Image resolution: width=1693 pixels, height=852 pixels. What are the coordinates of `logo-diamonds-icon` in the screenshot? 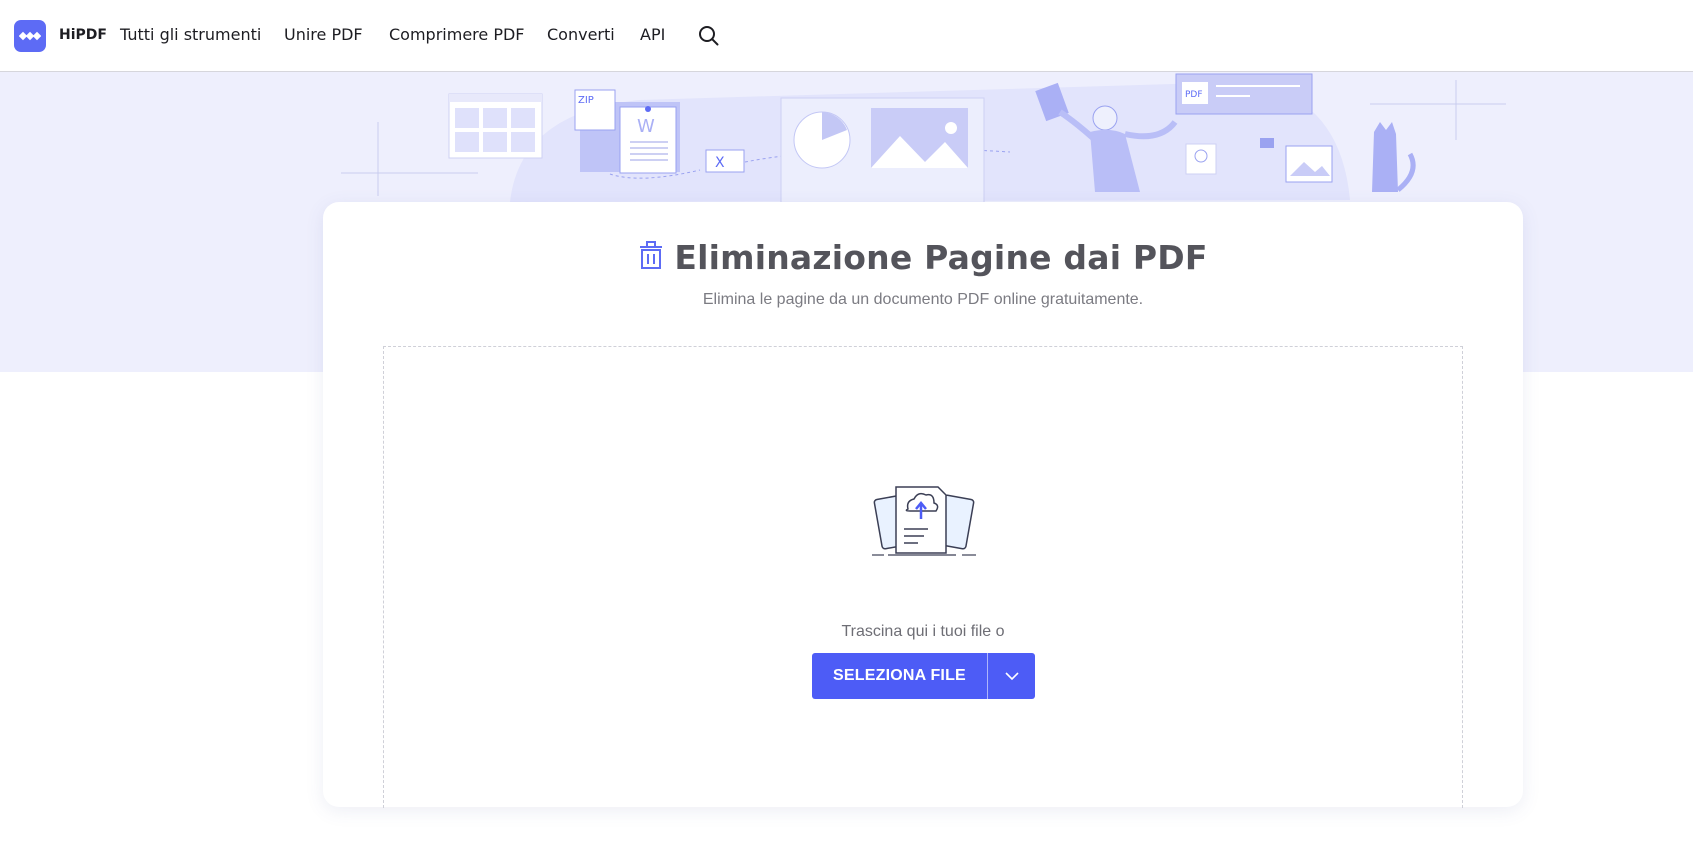 It's located at (30, 36).